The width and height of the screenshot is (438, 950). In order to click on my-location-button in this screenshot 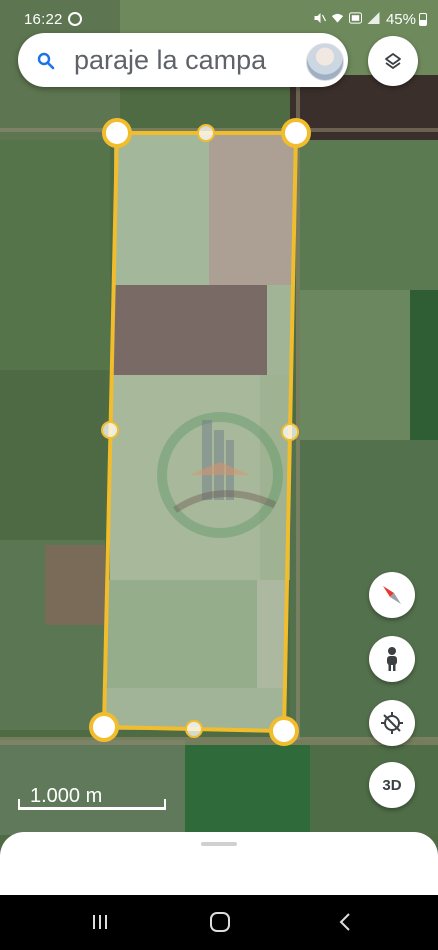, I will do `click(392, 723)`.